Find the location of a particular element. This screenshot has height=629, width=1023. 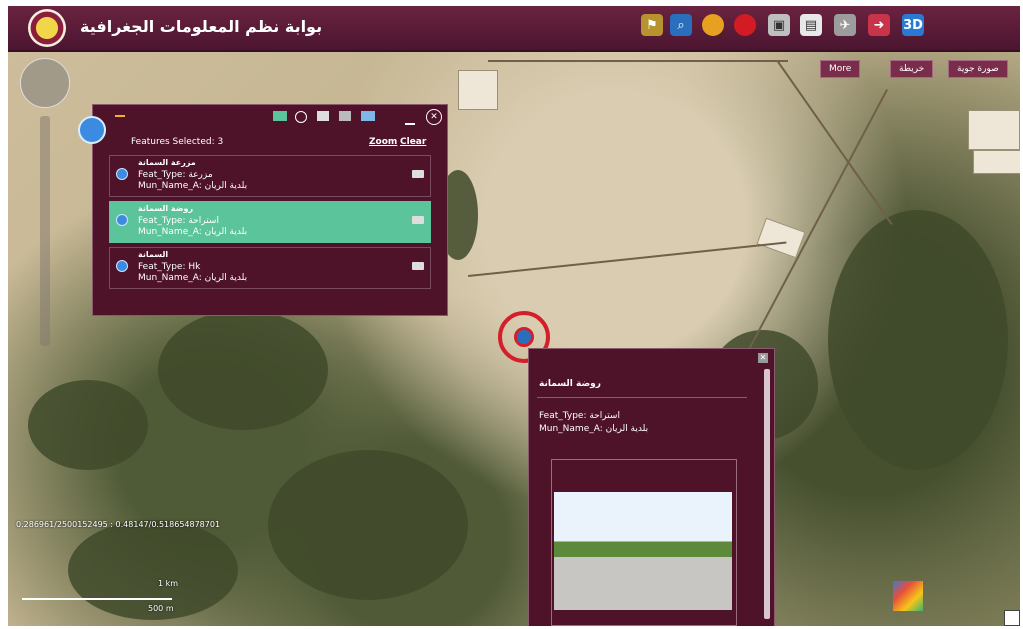

search-icon: ⌕ is located at coordinates (681, 25).